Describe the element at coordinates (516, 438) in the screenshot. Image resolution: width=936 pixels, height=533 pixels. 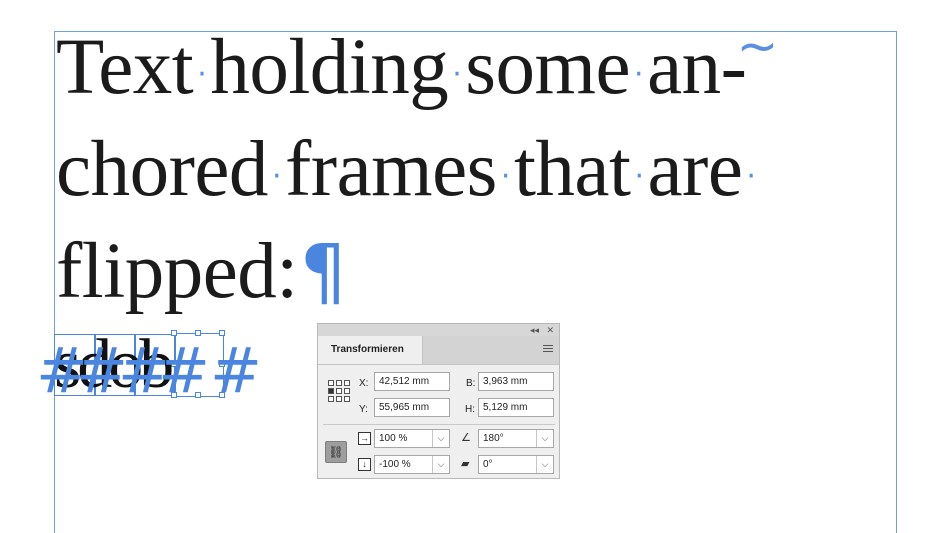
I see `rotation-dropdown: 180° ⌵` at that location.